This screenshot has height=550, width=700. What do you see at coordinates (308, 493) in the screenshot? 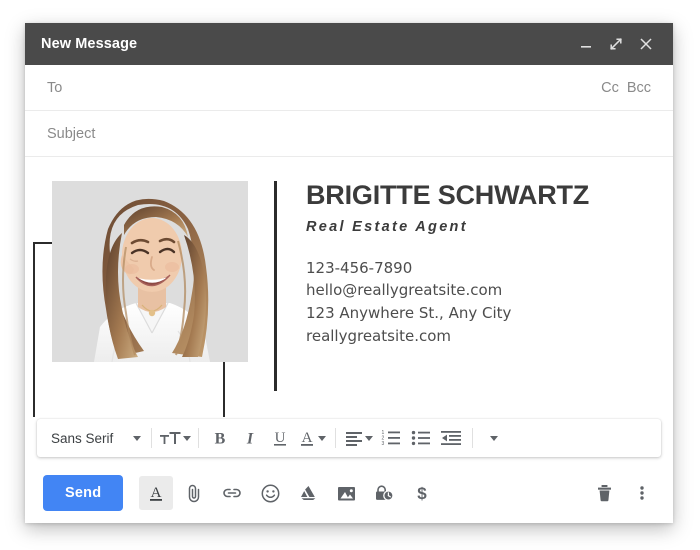
I see `google-drive-icon` at bounding box center [308, 493].